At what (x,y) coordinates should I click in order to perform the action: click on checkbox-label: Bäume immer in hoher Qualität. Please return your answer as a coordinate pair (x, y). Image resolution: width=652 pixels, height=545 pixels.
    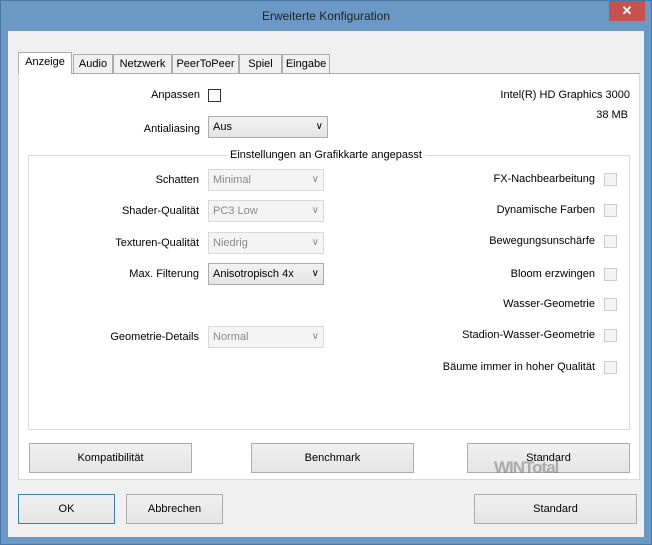
    Looking at the image, I should click on (518, 367).